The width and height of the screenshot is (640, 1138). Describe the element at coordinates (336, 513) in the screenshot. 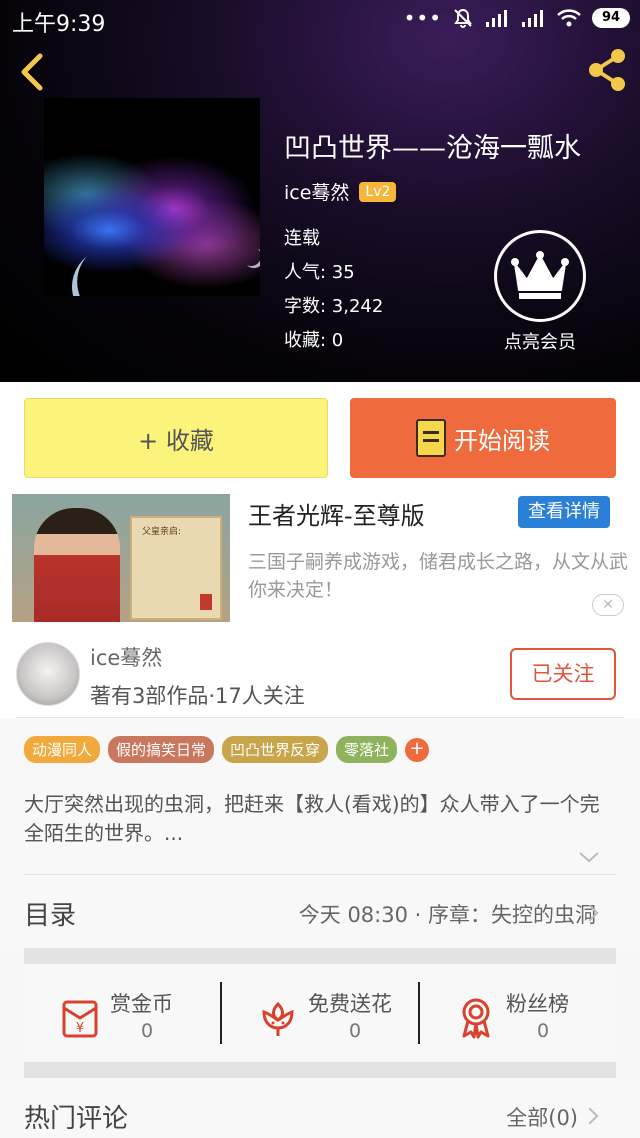

I see `ad-title: 王者光辉-至尊版` at that location.